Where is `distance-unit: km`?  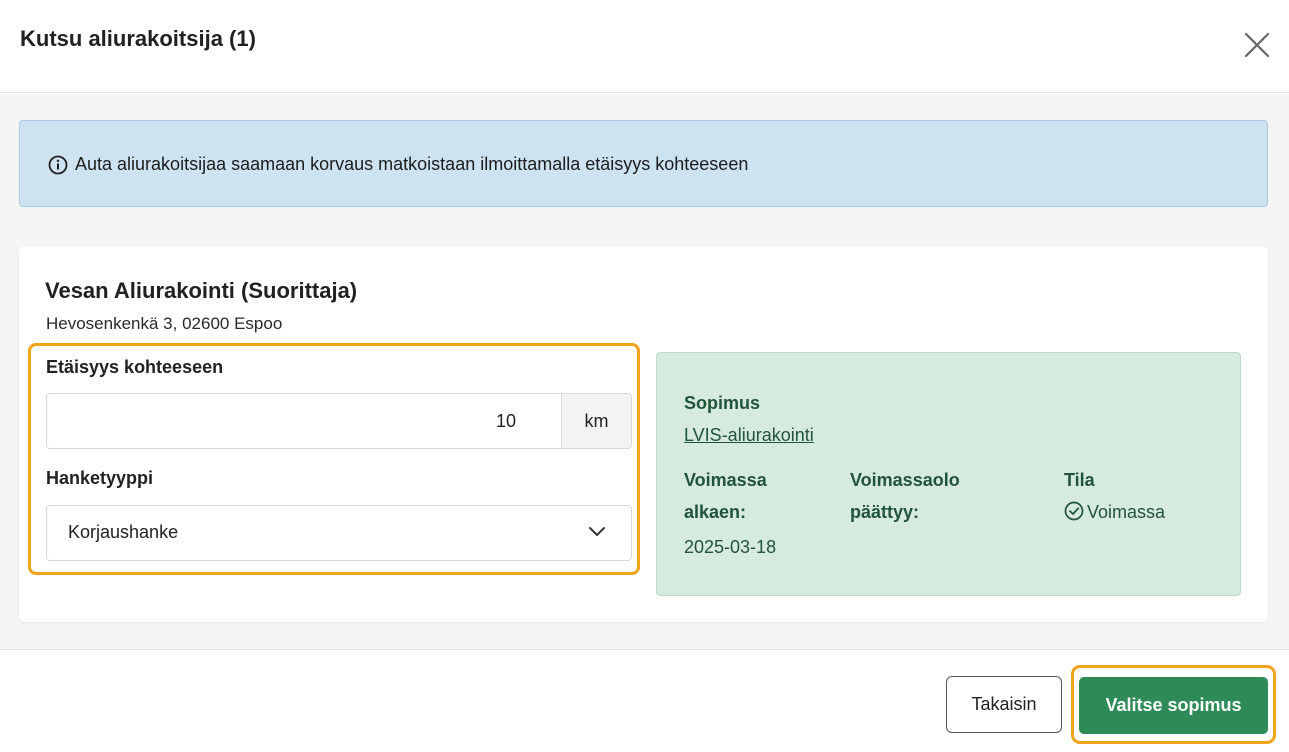
distance-unit: km is located at coordinates (596, 421).